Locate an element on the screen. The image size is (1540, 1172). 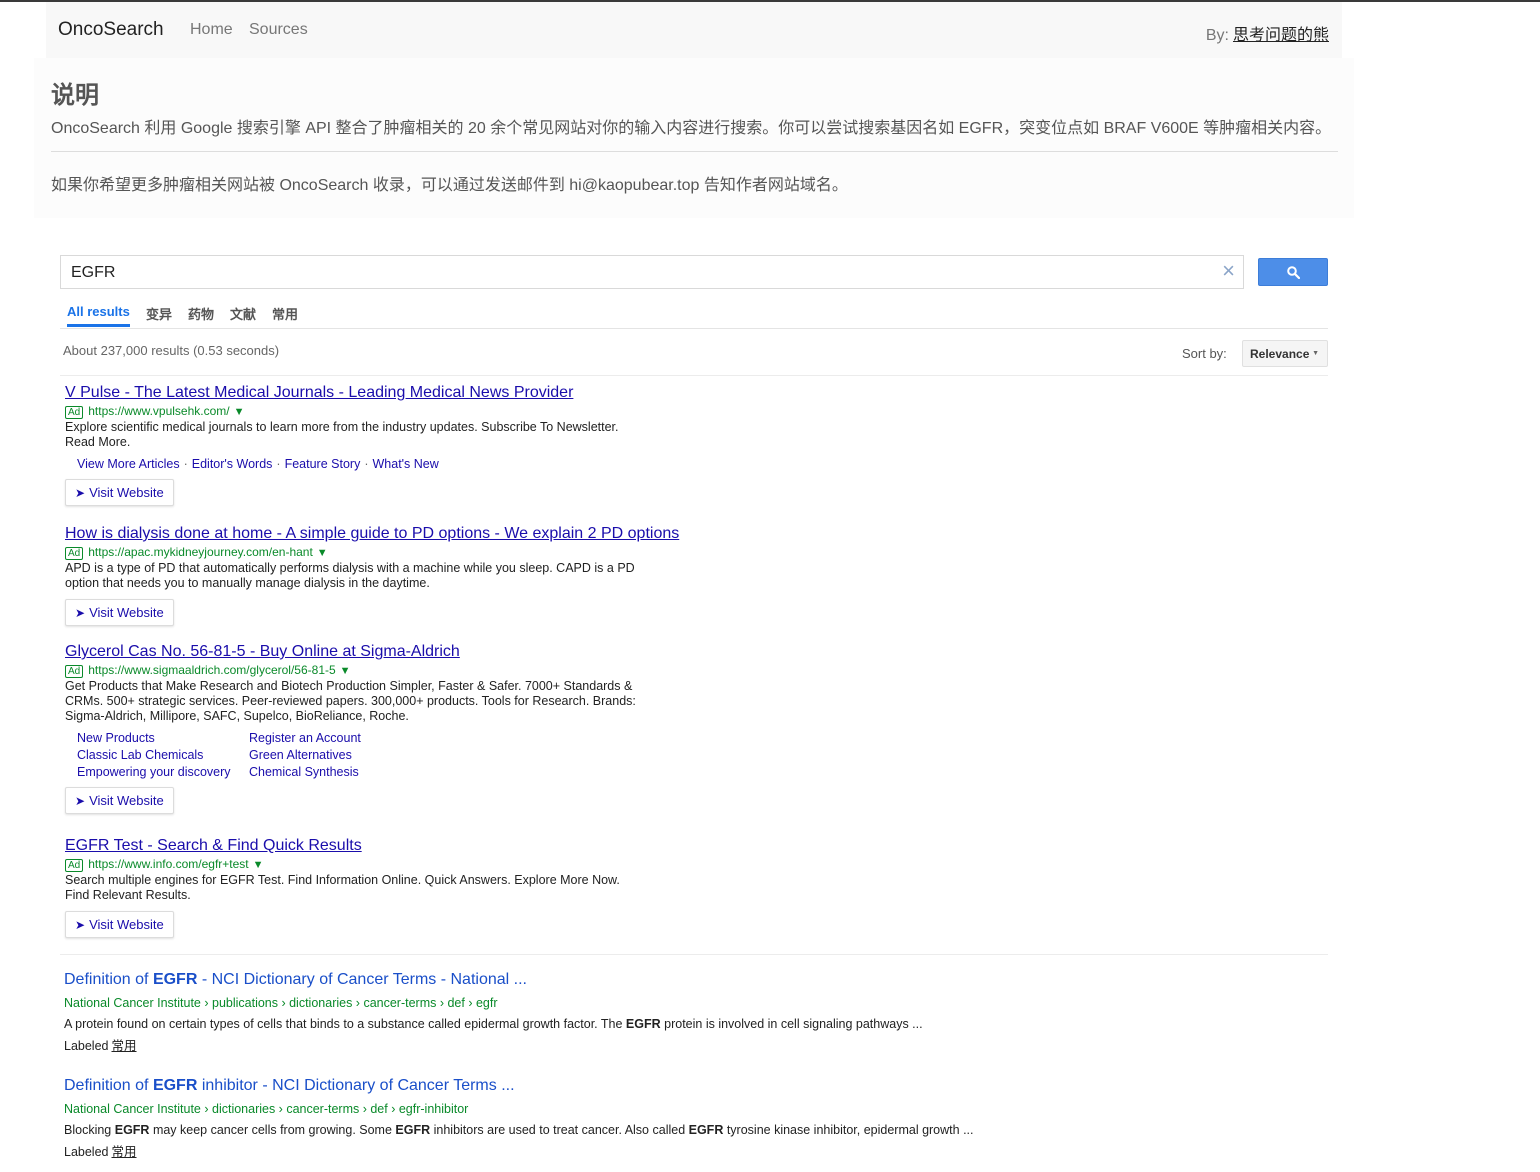
sort-dropdown: Relevance ▼ is located at coordinates (1285, 353).